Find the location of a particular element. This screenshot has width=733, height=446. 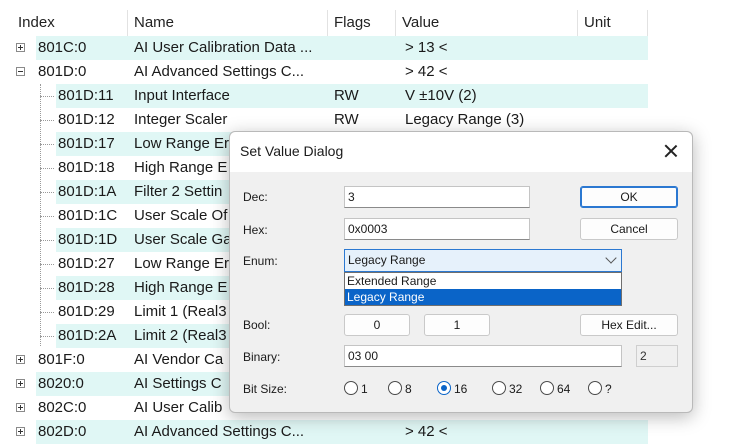

row-value: > 13 < is located at coordinates (426, 47).